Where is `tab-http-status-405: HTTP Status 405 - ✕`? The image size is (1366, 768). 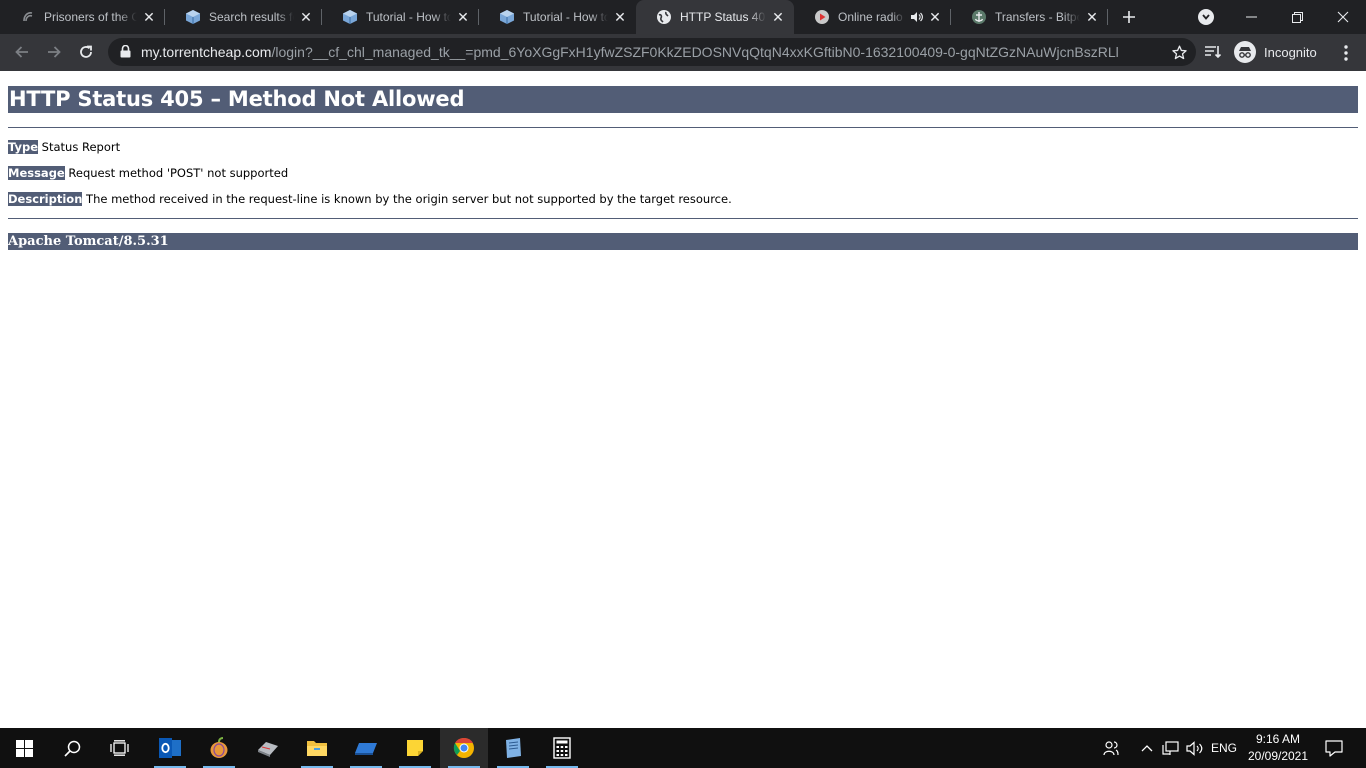
tab-http-status-405: HTTP Status 405 - ✕ is located at coordinates (715, 17).